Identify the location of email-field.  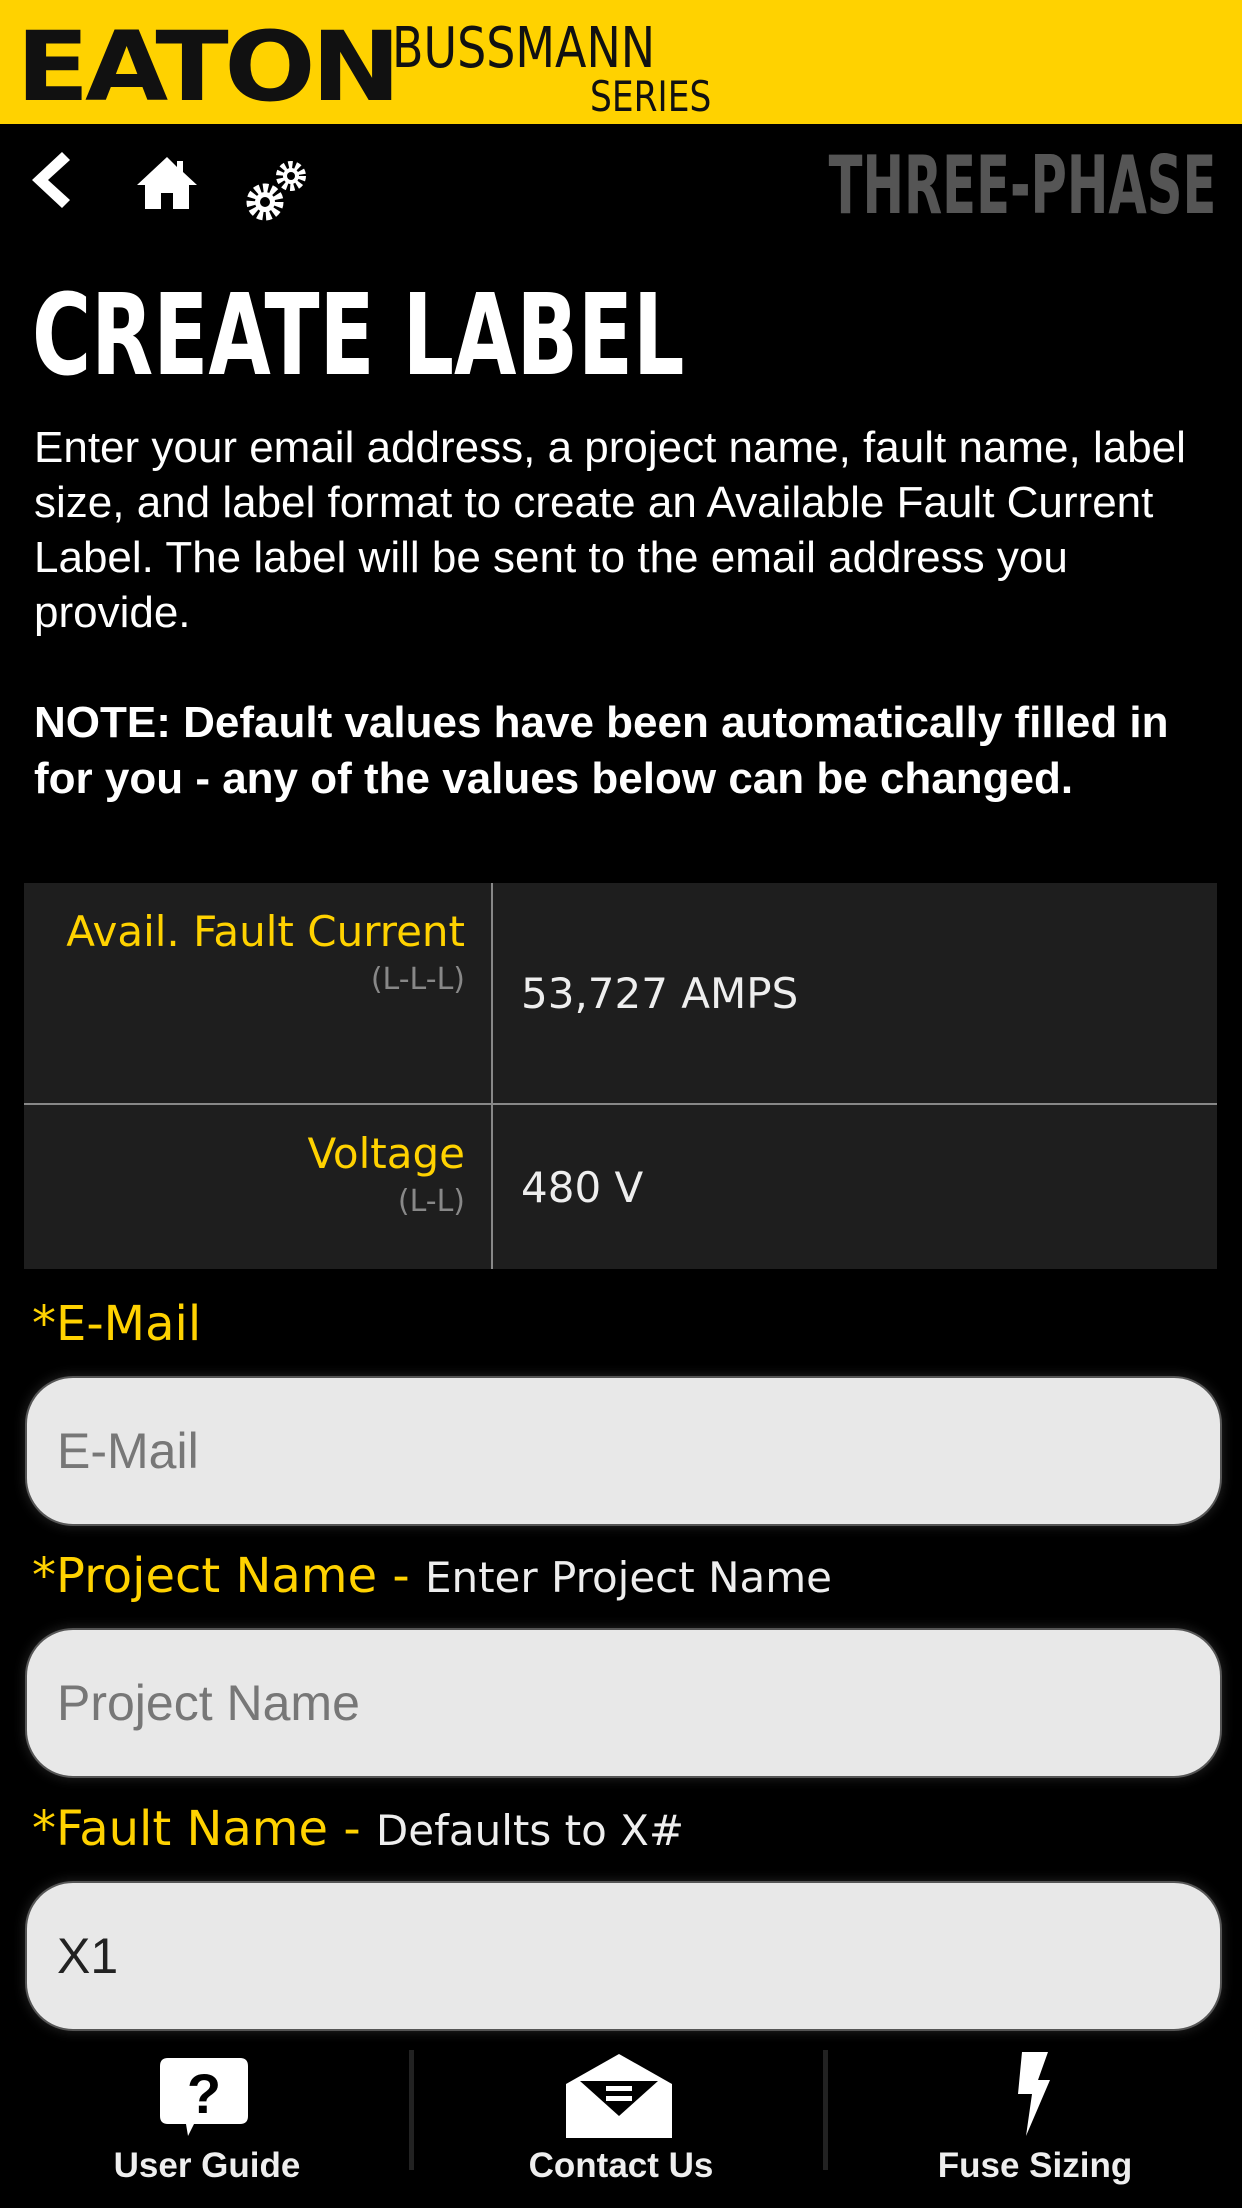
(623, 1451).